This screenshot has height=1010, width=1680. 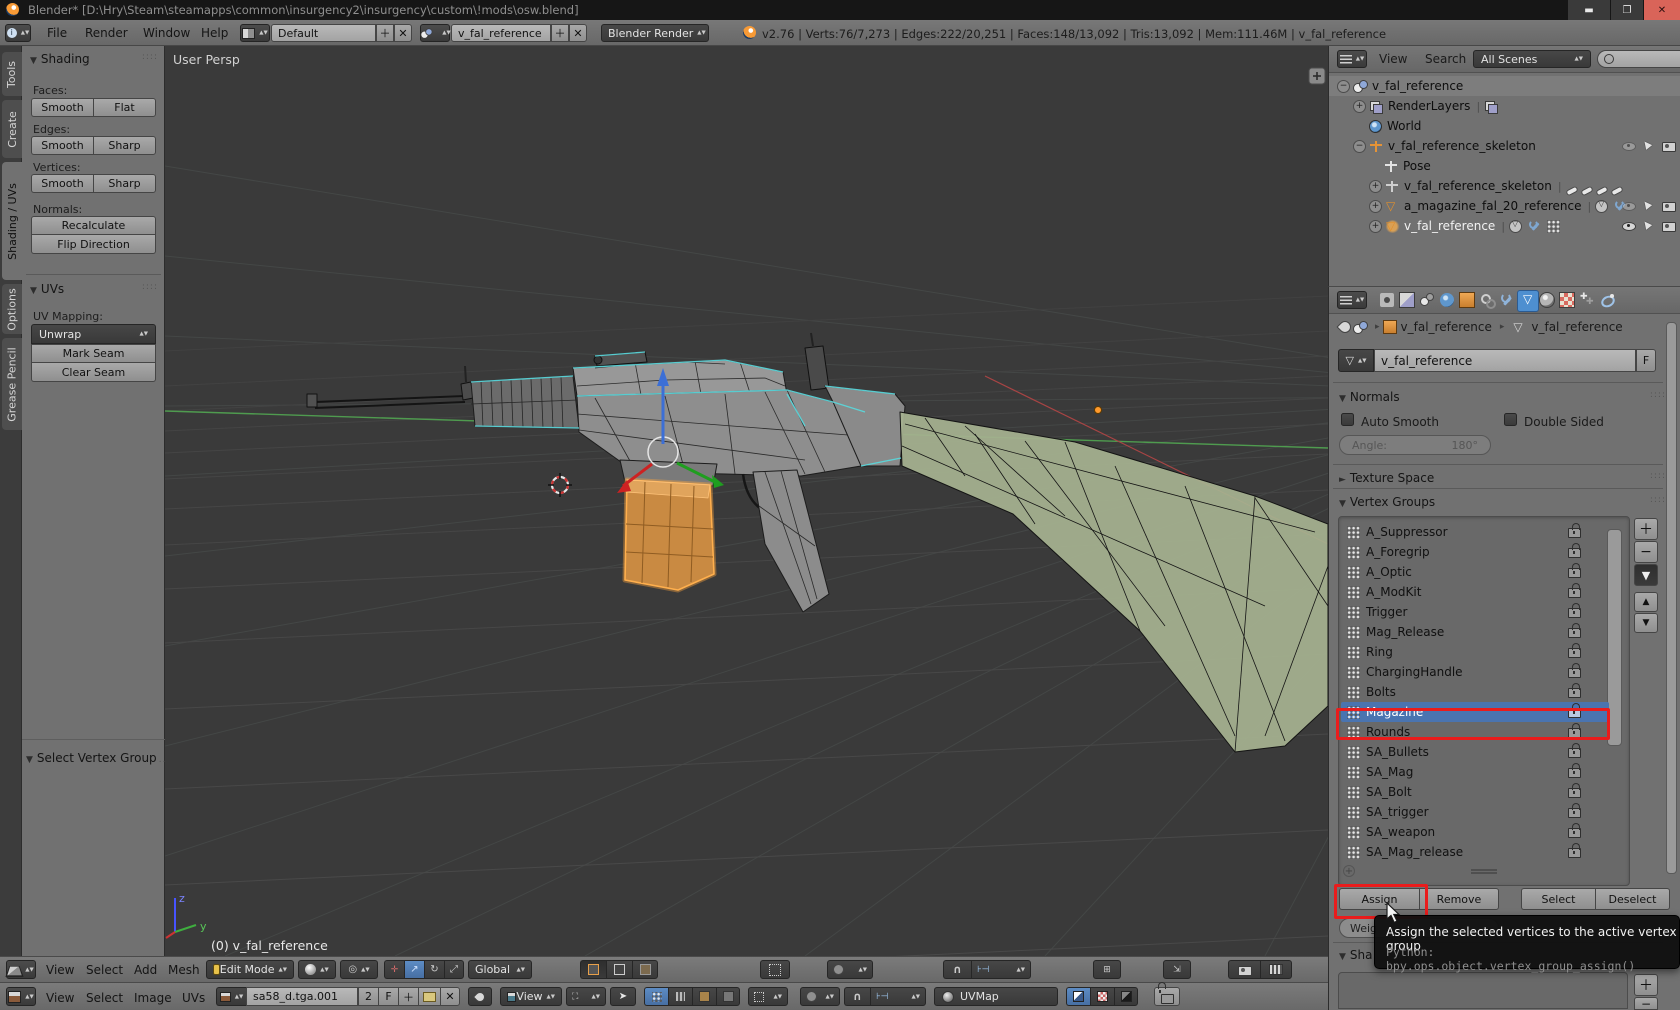 What do you see at coordinates (1415, 445) in the screenshot?
I see `angle-slider: Angle: 180°` at bounding box center [1415, 445].